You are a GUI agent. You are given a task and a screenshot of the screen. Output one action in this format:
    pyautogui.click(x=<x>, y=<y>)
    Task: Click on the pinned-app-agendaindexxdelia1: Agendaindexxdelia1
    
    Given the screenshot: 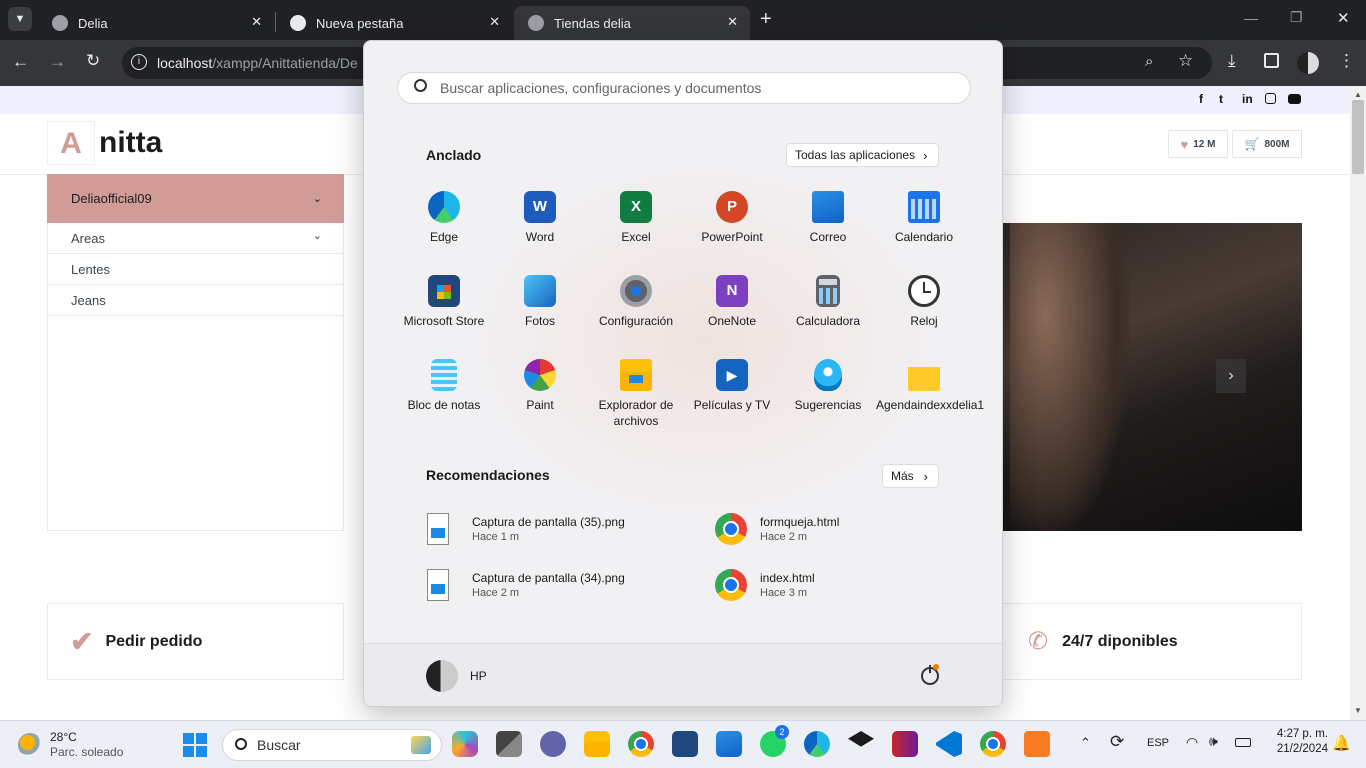 What is the action you would take?
    pyautogui.click(x=930, y=399)
    